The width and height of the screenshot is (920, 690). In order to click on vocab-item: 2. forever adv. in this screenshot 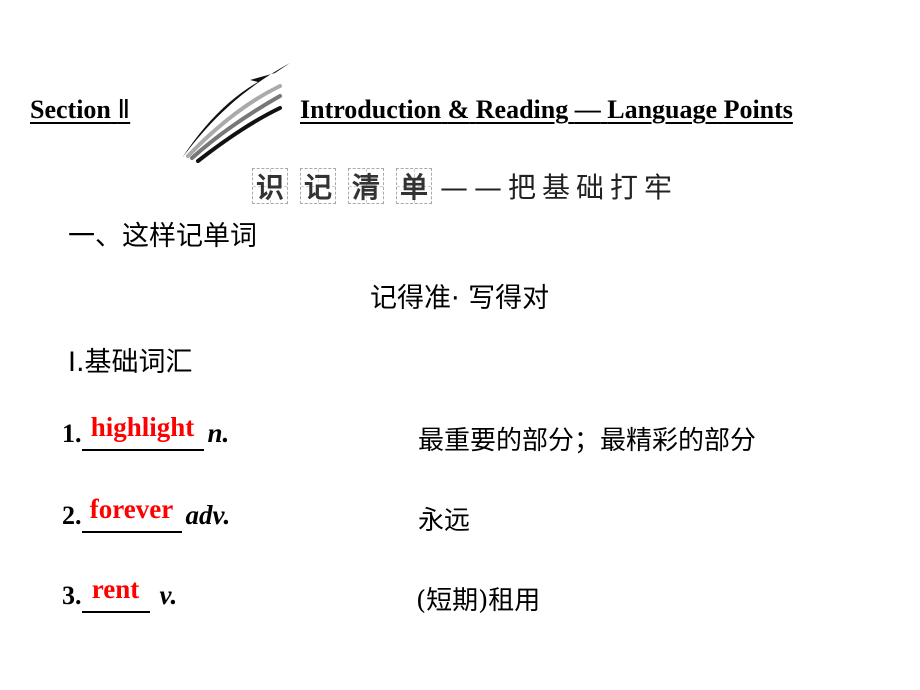, I will do `click(146, 513)`.